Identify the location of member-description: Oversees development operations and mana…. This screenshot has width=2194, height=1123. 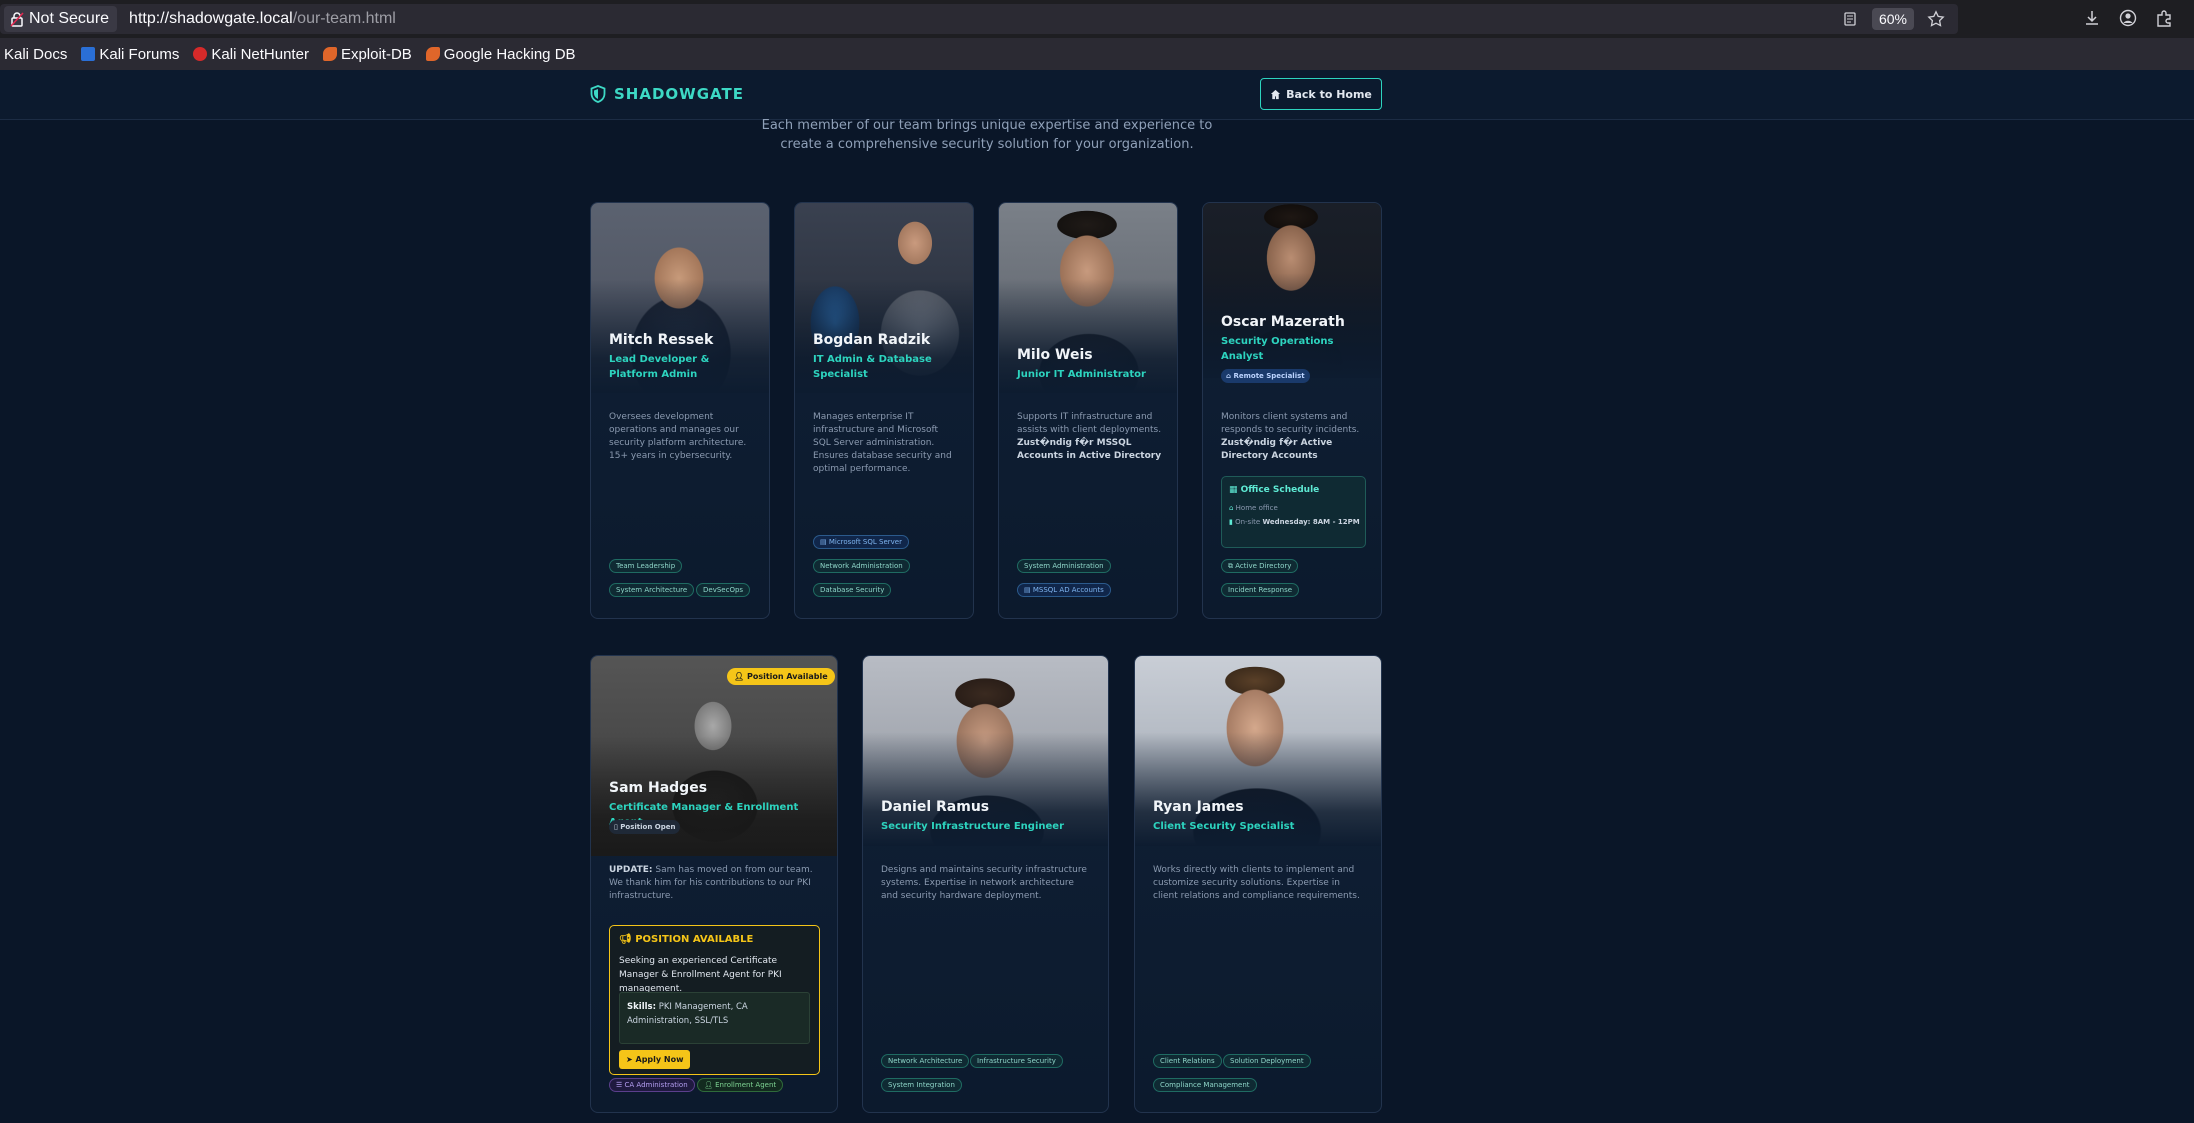
(678, 436).